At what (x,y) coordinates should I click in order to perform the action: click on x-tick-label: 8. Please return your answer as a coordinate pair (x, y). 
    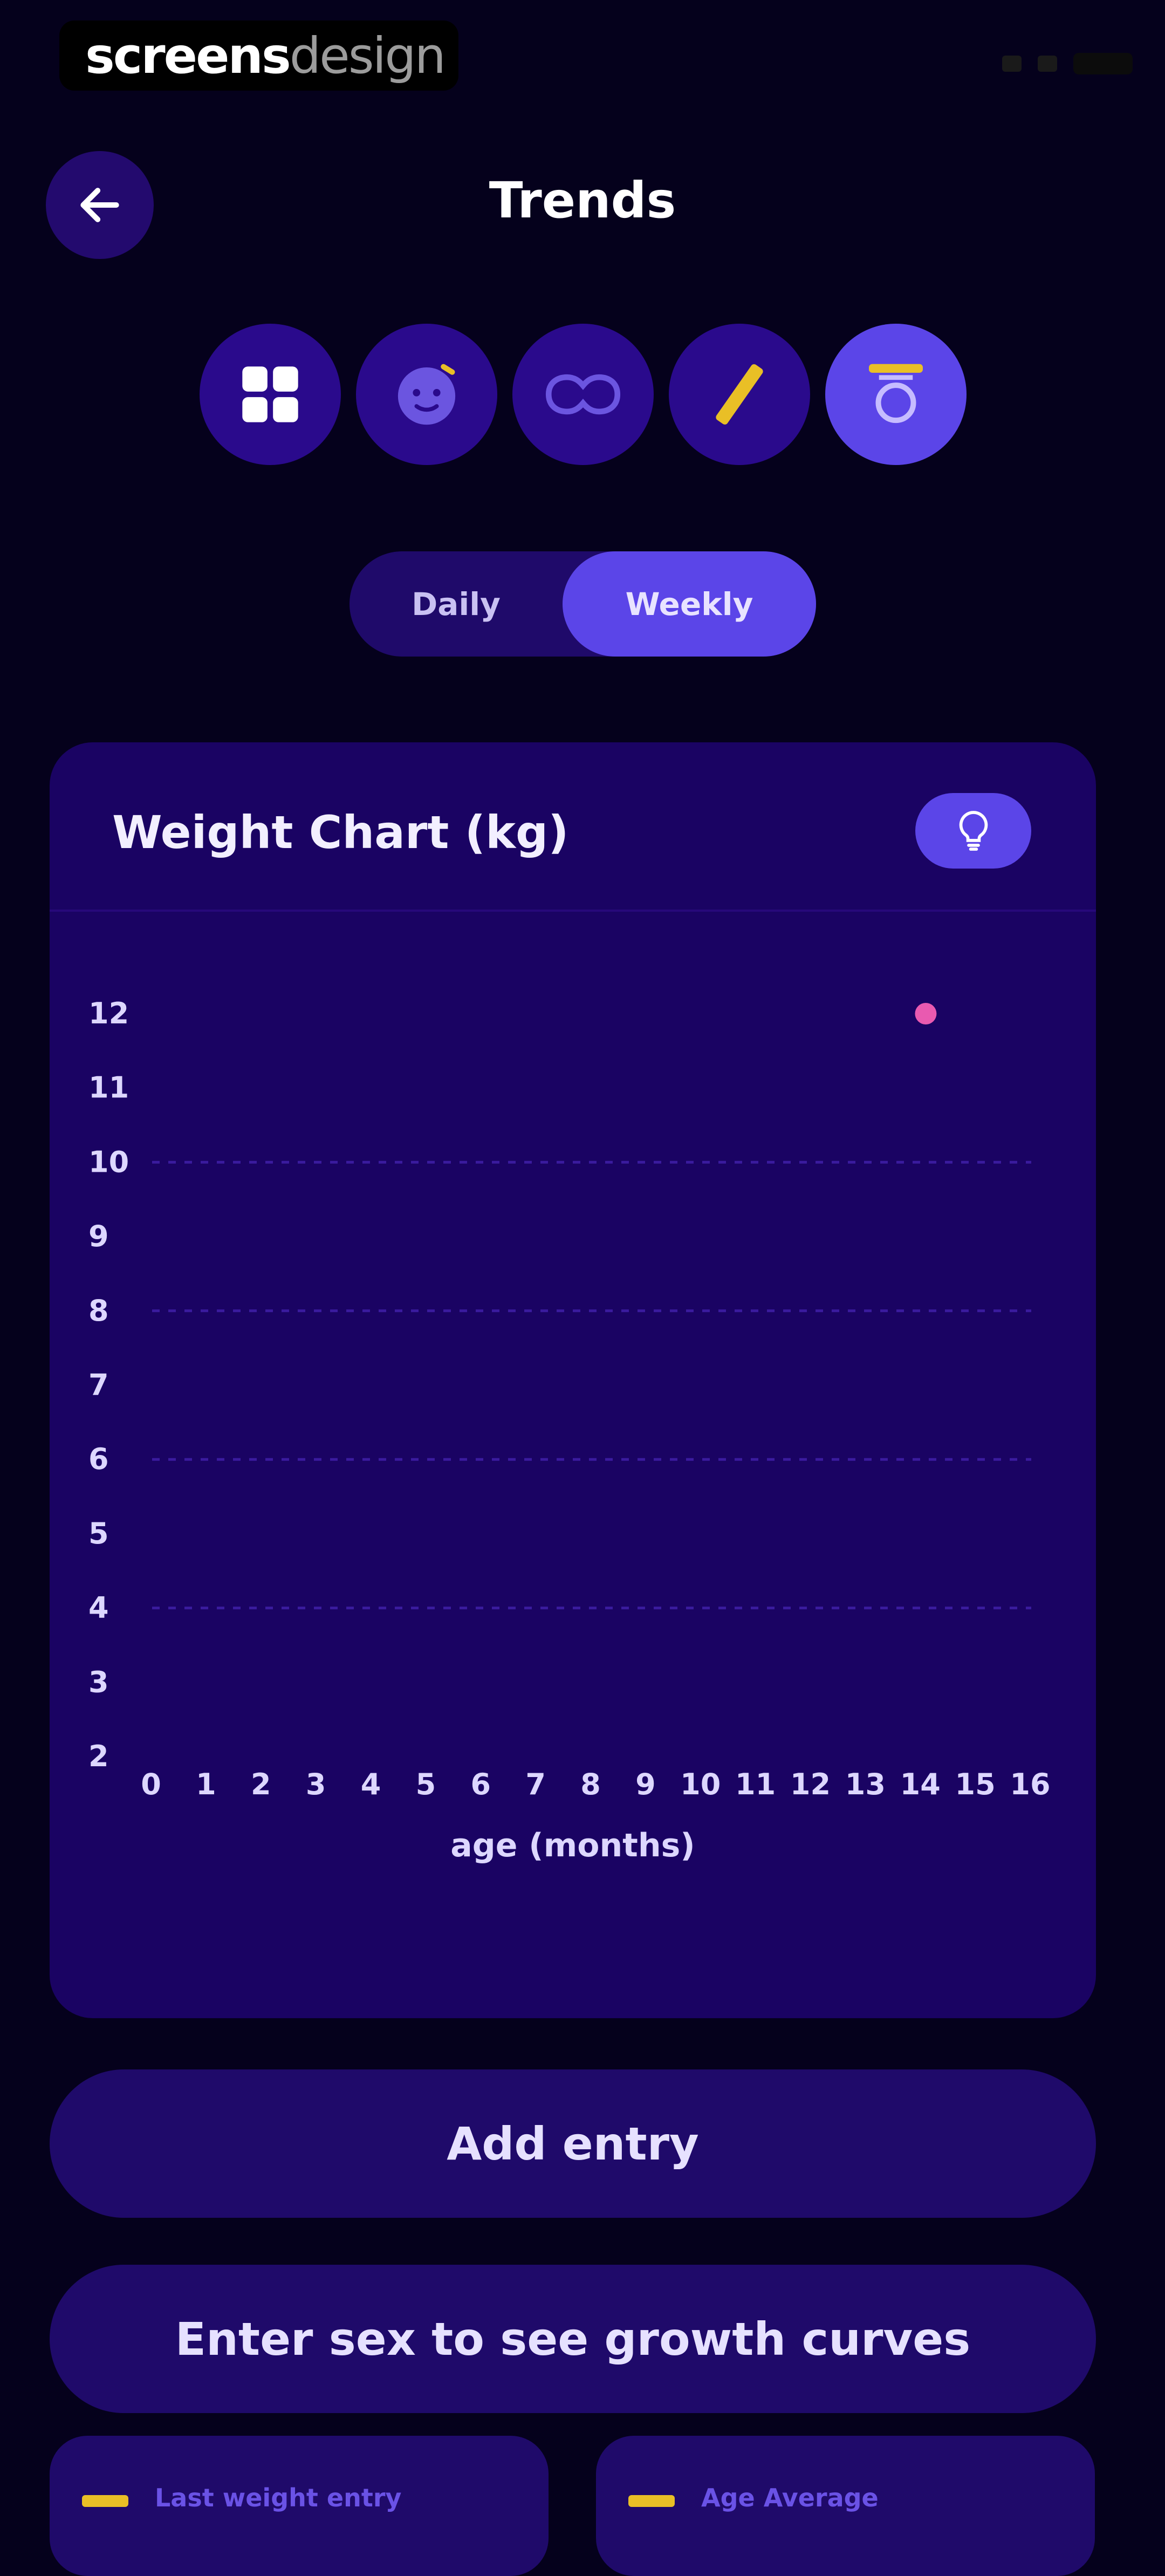
    Looking at the image, I should click on (590, 1784).